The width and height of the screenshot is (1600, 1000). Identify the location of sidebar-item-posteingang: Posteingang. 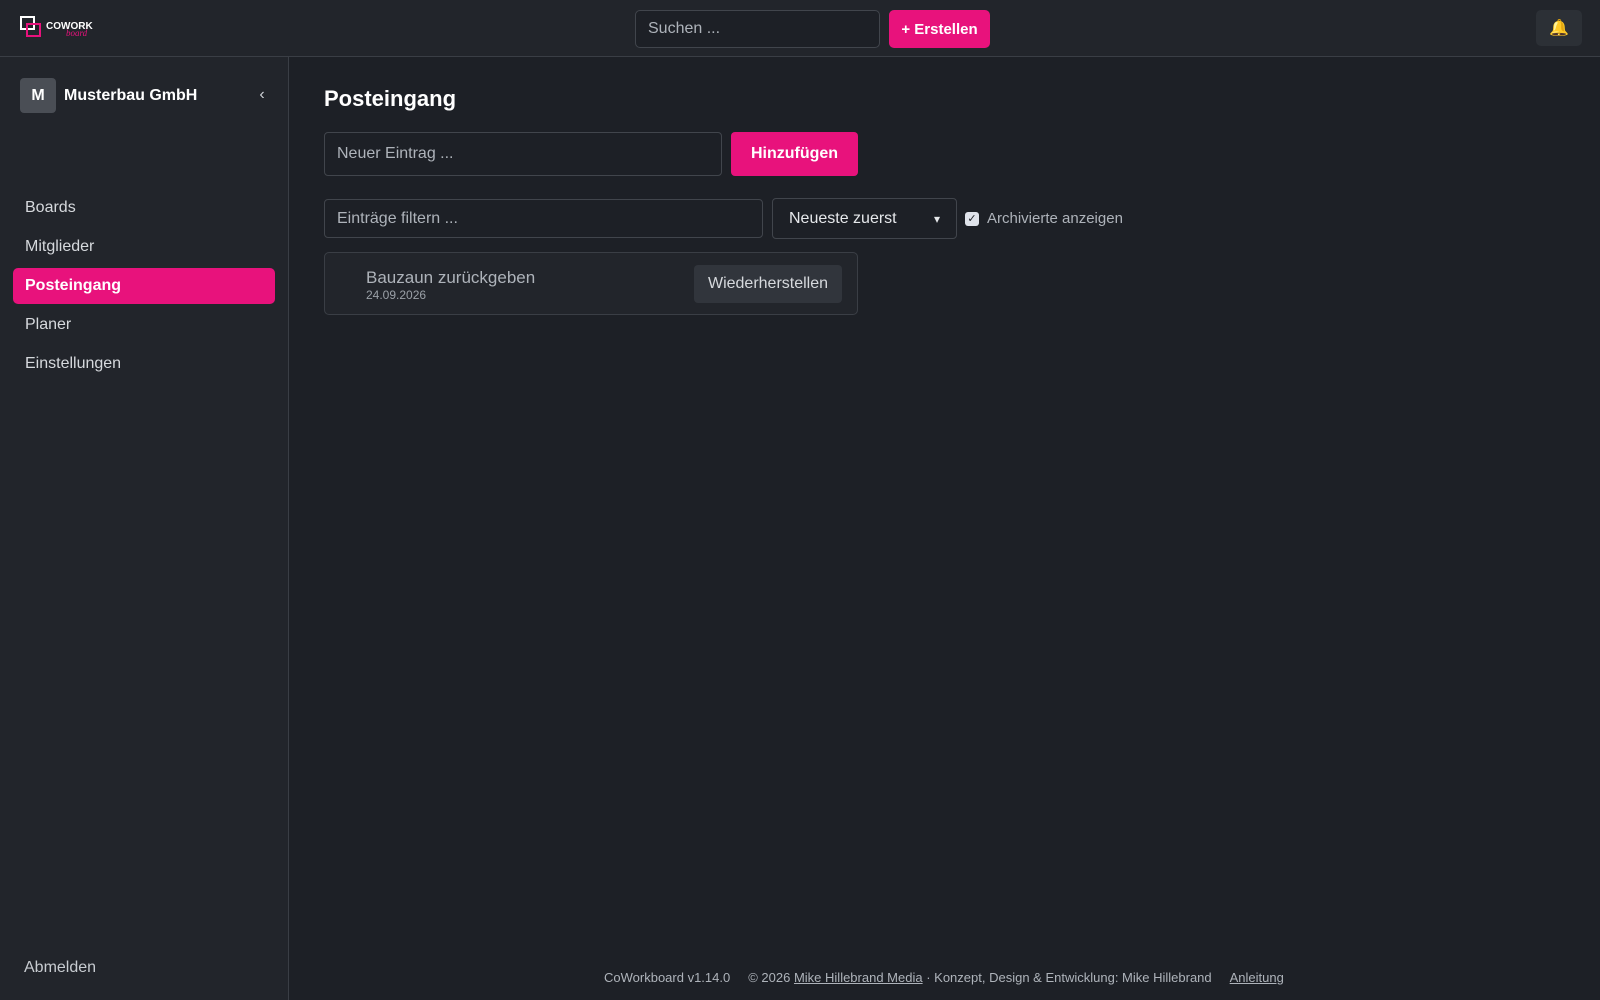
(144, 286).